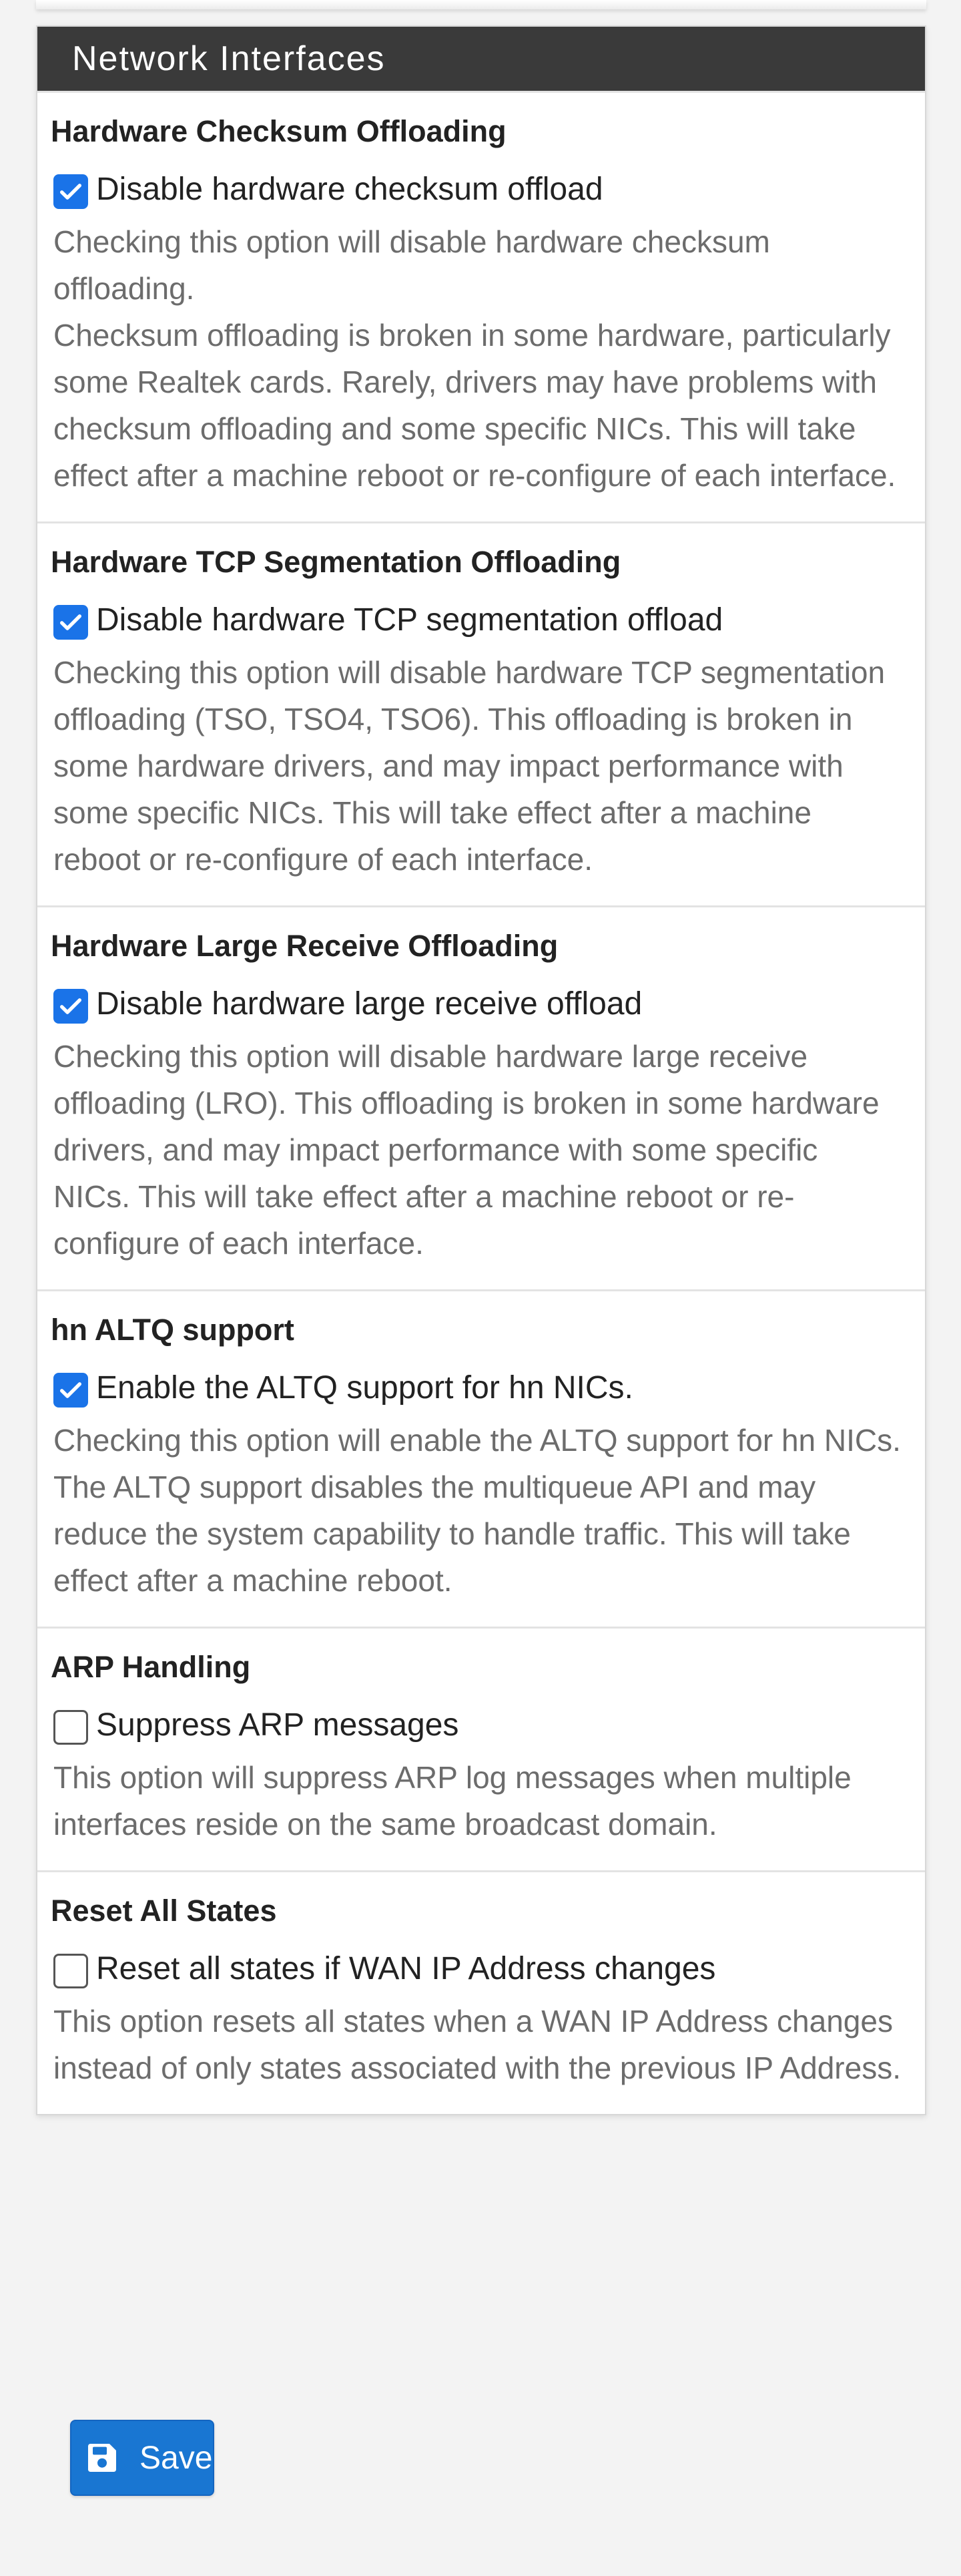  Describe the element at coordinates (151, 1667) in the screenshot. I see `section-title: ARP Handling` at that location.